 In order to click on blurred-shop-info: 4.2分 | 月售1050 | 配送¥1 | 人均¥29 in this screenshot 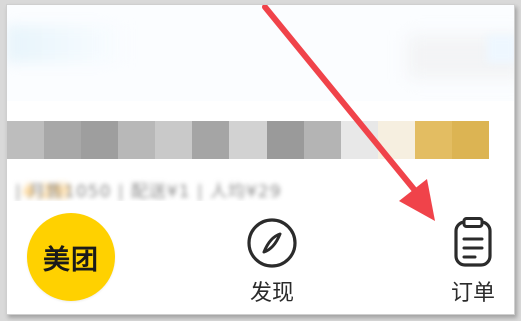, I will do `click(217, 190)`.